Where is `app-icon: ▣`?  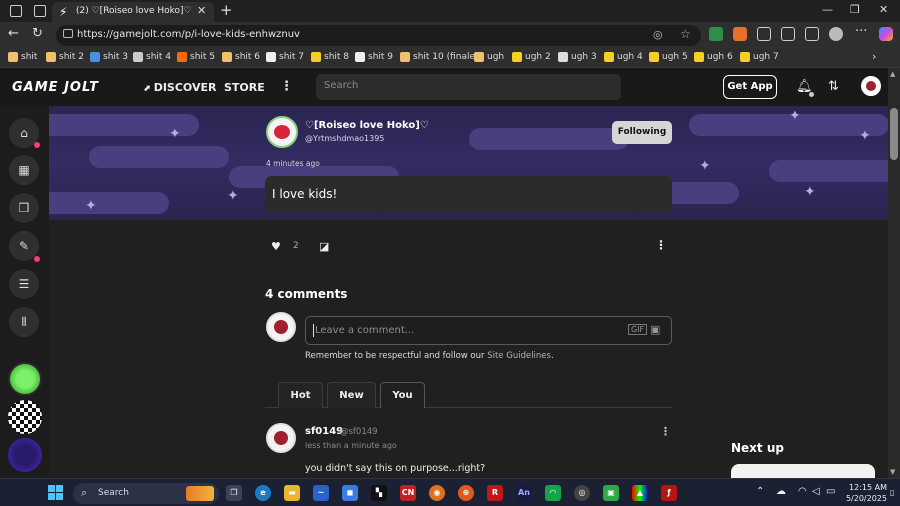 app-icon: ▣ is located at coordinates (611, 493).